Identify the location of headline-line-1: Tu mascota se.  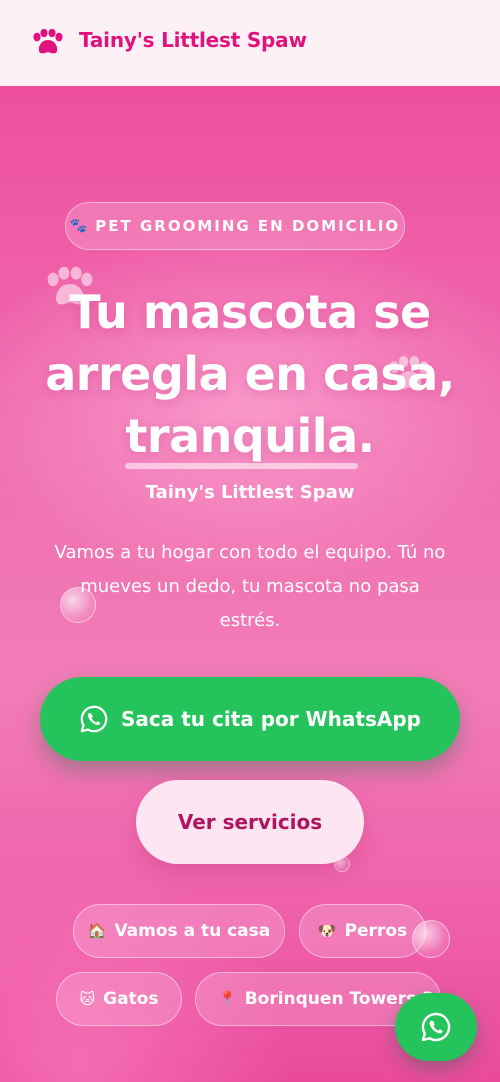
(250, 312).